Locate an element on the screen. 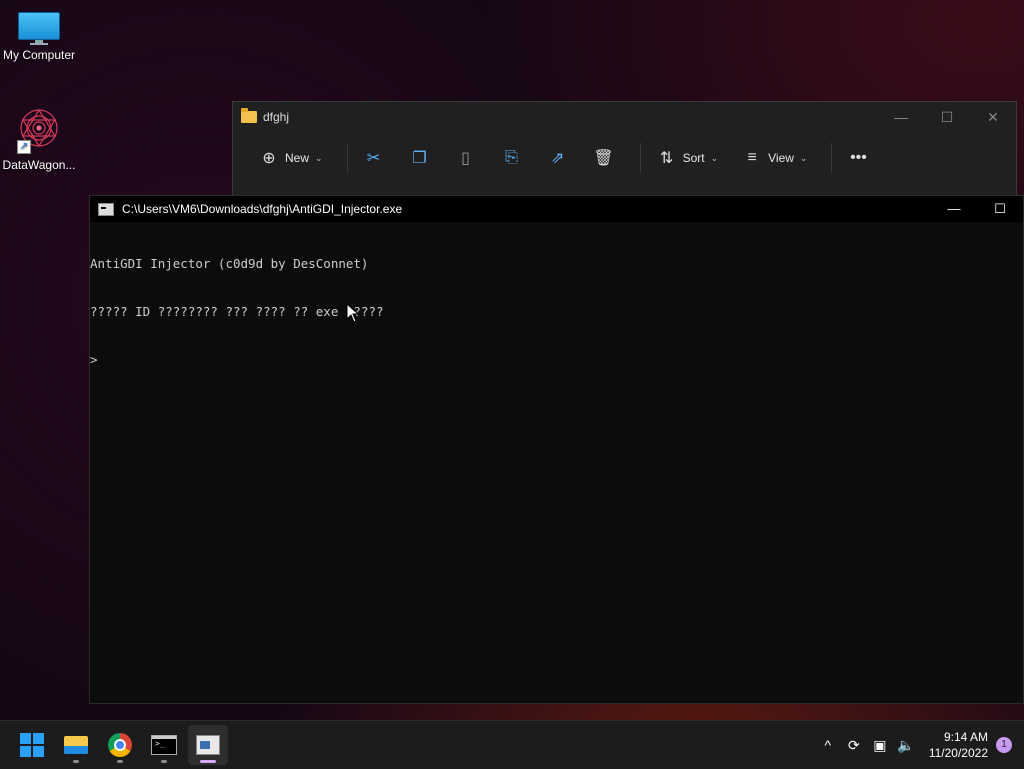 The image size is (1024, 769). share-button: ⇗ is located at coordinates (558, 158).